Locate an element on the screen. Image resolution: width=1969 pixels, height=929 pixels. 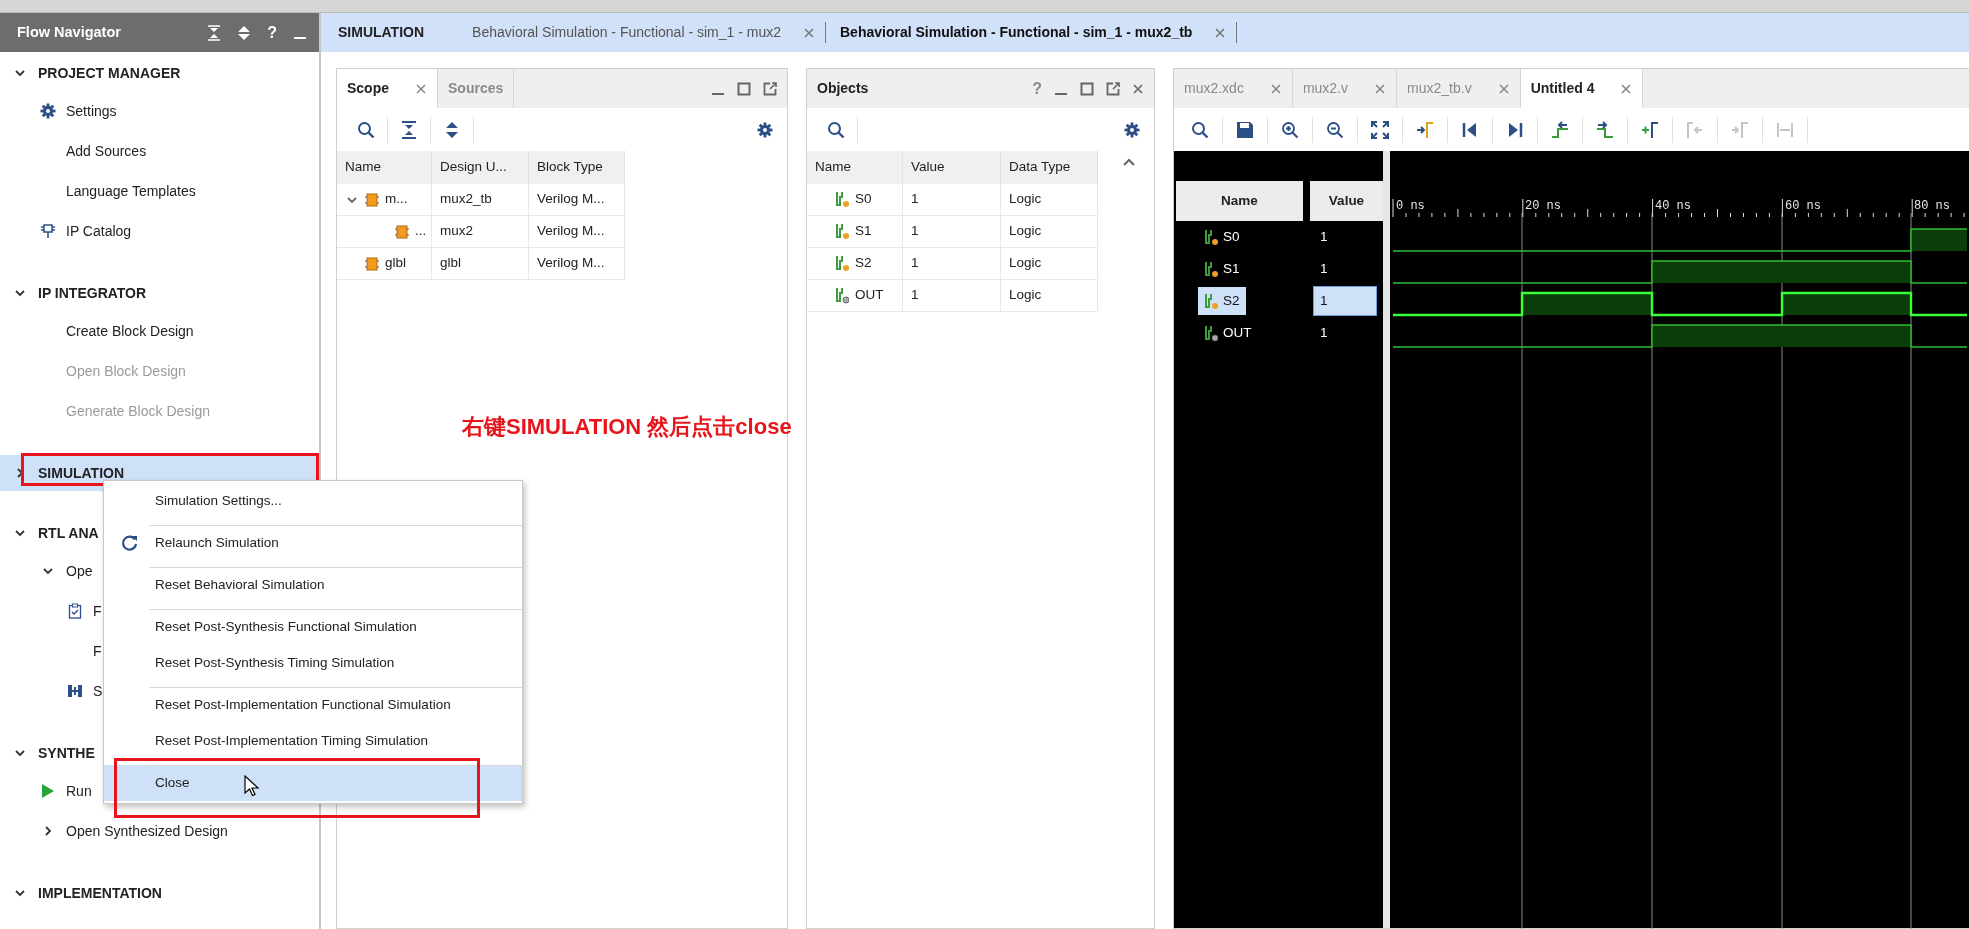
table-cell: mux2_tb is located at coordinates (480, 200).